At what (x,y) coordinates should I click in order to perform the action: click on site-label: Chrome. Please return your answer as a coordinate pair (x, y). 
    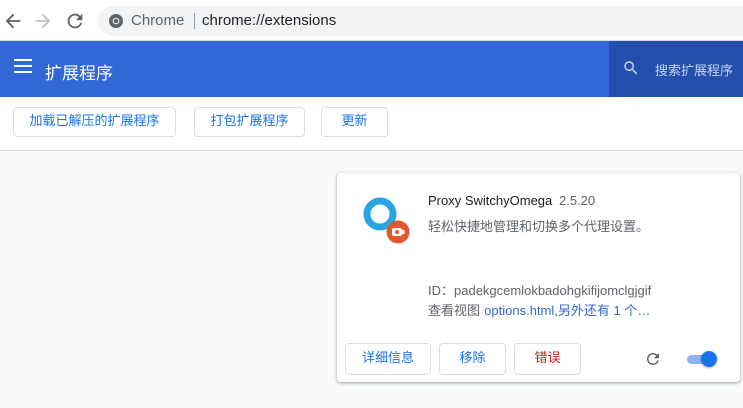
    Looking at the image, I should click on (158, 20).